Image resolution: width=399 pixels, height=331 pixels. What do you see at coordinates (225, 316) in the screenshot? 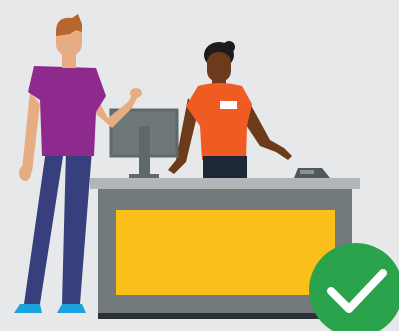
I see `counter-base` at bounding box center [225, 316].